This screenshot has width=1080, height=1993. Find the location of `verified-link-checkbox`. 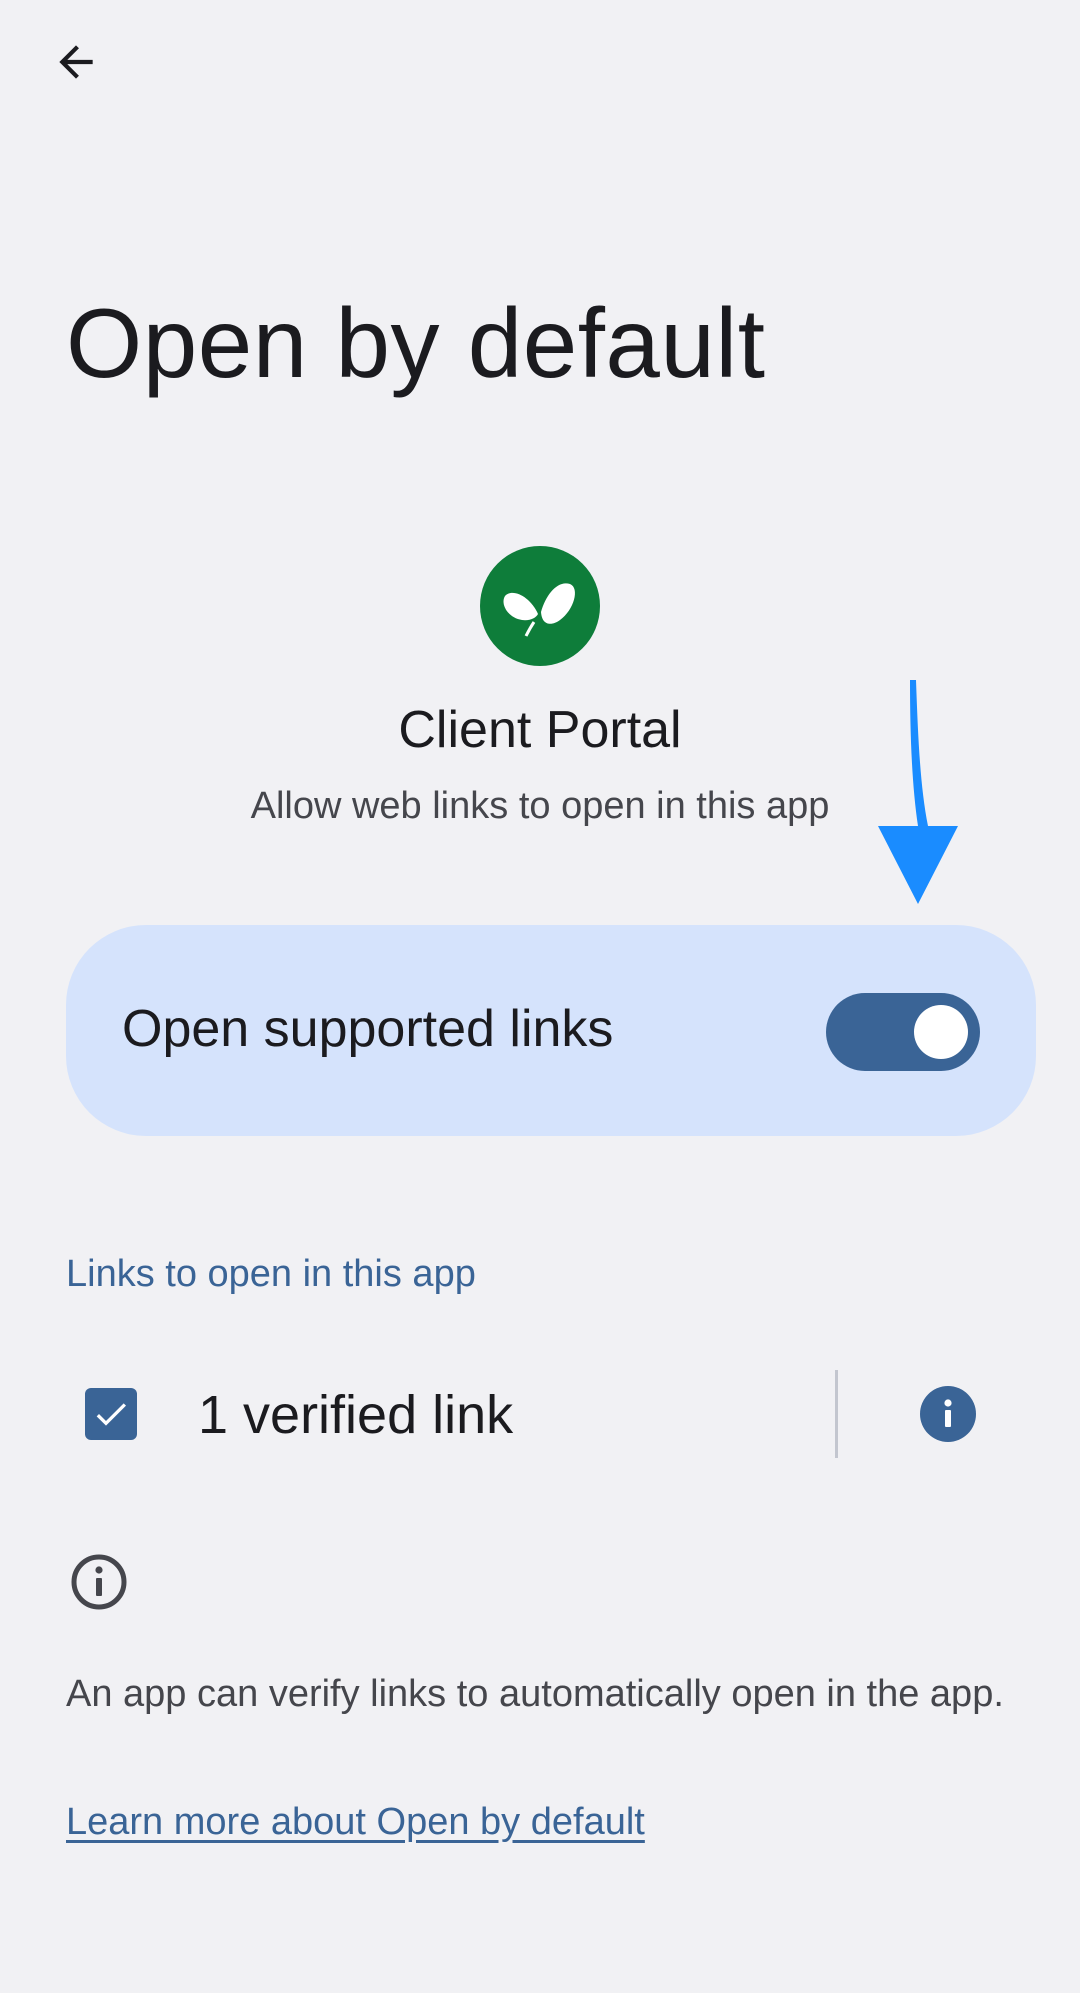

verified-link-checkbox is located at coordinates (111, 1414).